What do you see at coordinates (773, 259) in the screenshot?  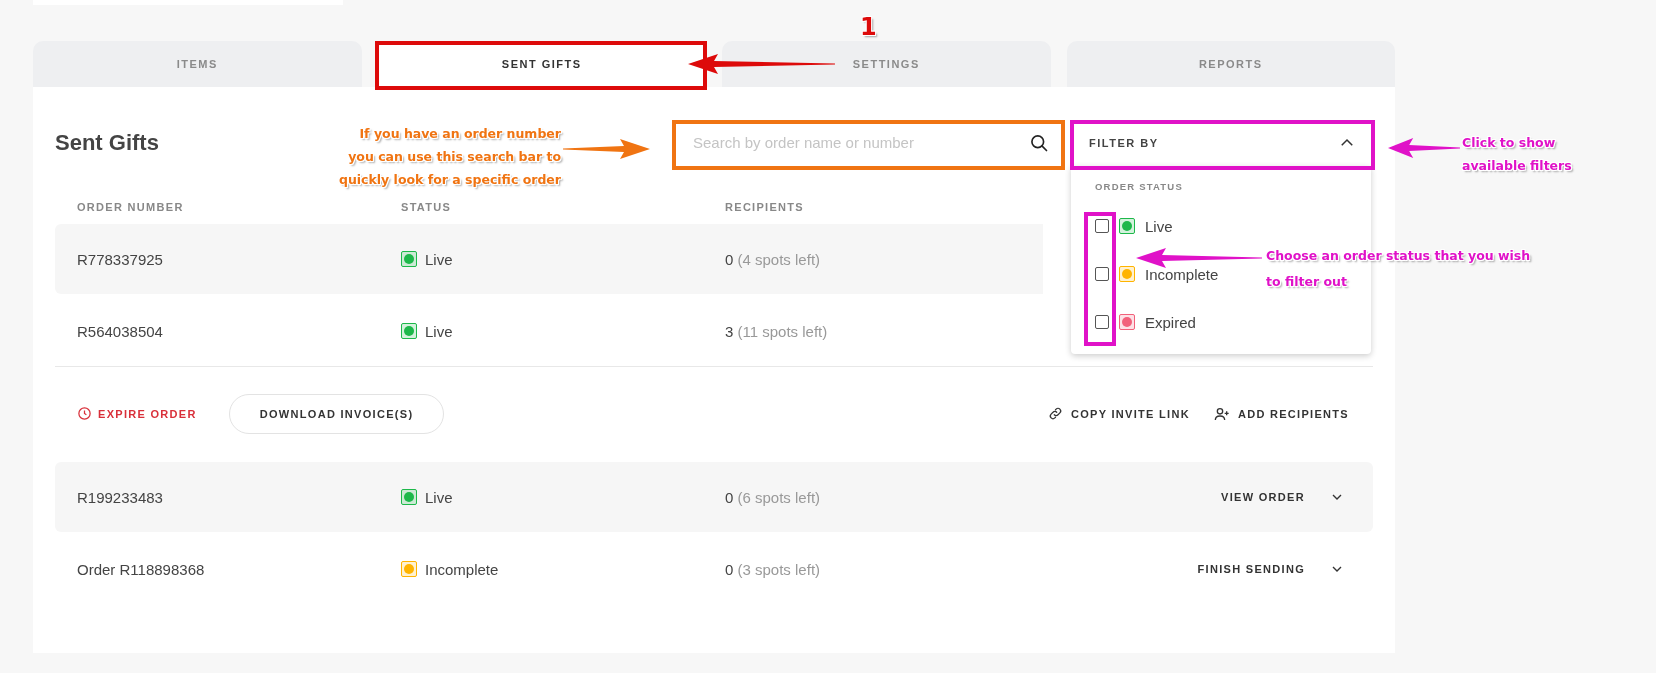 I see `recipients-count: 0 (4 spots left)` at bounding box center [773, 259].